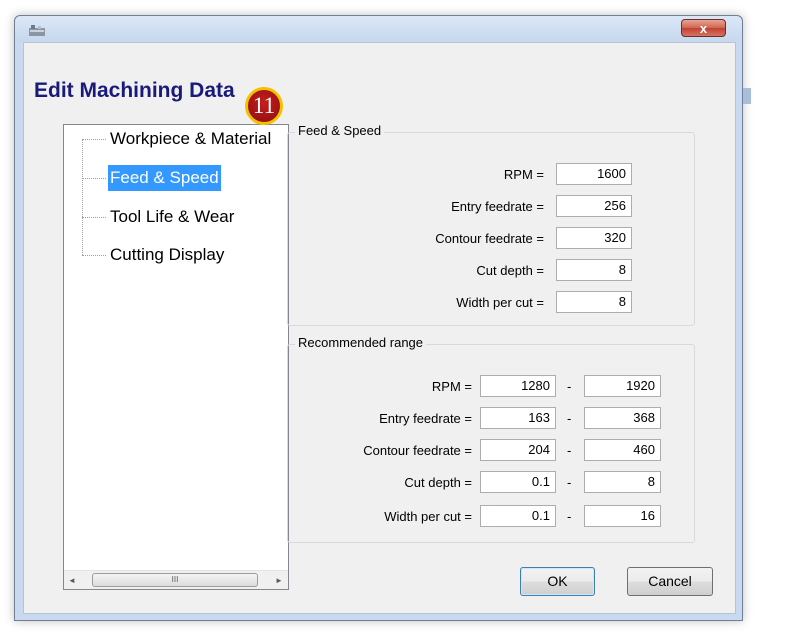  I want to click on tree-item-feed-speed: Feed & Speed, so click(164, 178).